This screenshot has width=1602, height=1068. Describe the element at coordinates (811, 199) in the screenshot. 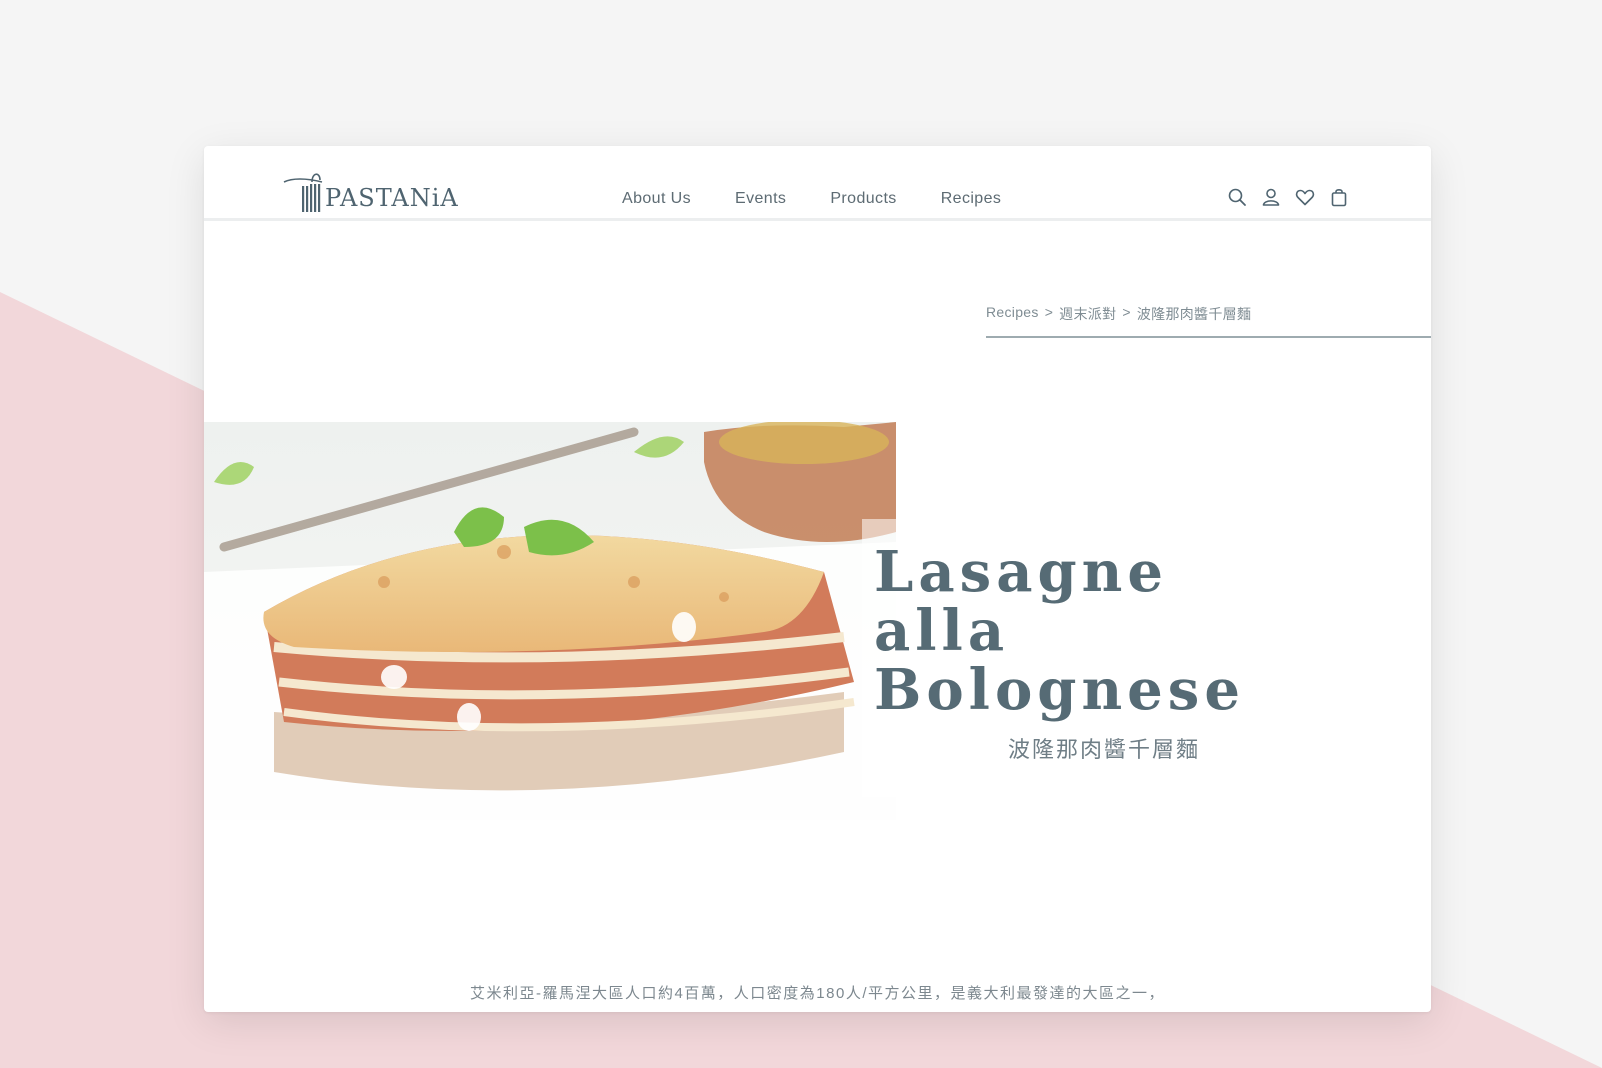

I see `main-nav: About Us Events Products Recipes` at that location.